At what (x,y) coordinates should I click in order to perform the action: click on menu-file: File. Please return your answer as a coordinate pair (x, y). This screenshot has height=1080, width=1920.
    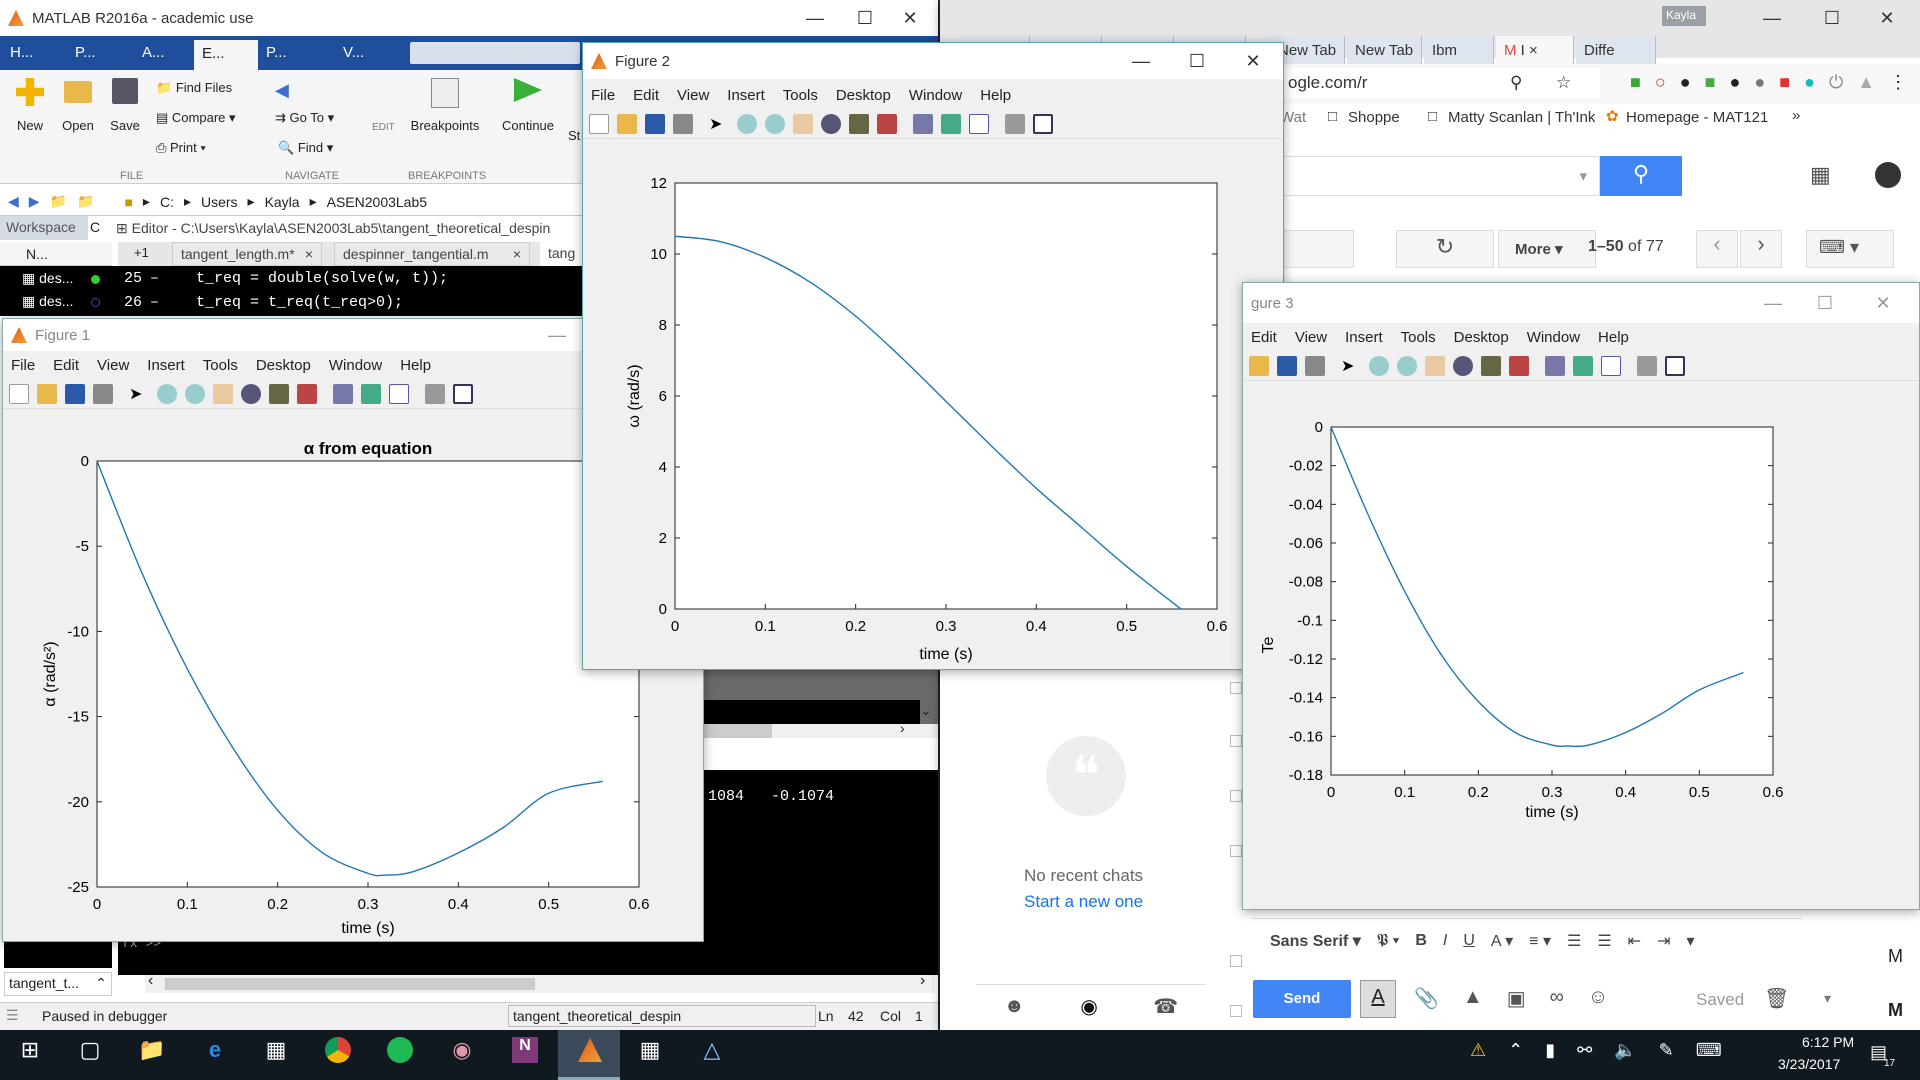
    Looking at the image, I should click on (603, 95).